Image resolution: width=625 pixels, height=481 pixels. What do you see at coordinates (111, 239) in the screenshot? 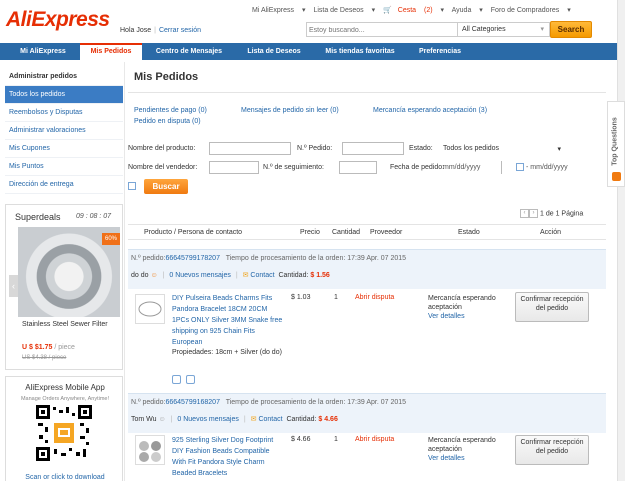
I see `discount-badge: 60%` at bounding box center [111, 239].